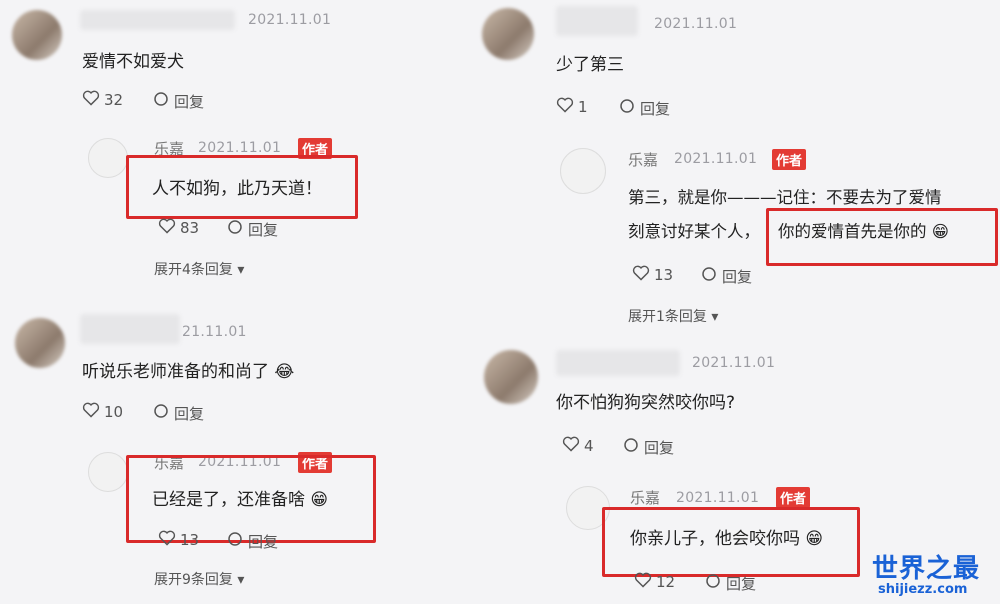 The image size is (1000, 604). I want to click on expand-label: 展开1条回复, so click(667, 317).